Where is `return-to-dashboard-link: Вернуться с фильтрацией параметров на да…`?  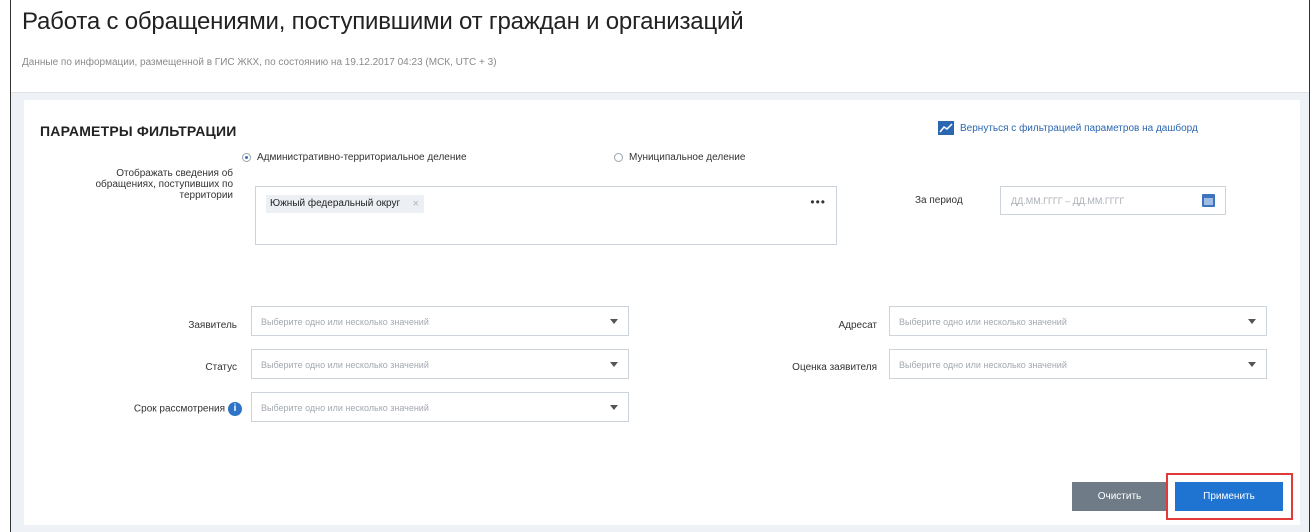 return-to-dashboard-link: Вернуться с фильтрацией параметров на да… is located at coordinates (1068, 128).